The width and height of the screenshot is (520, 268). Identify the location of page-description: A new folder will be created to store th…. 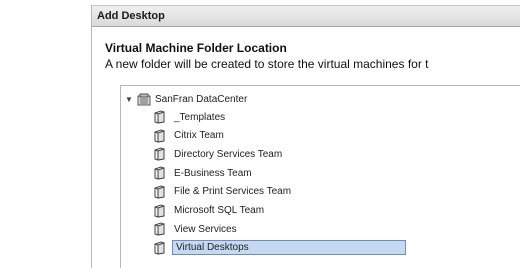
(267, 64).